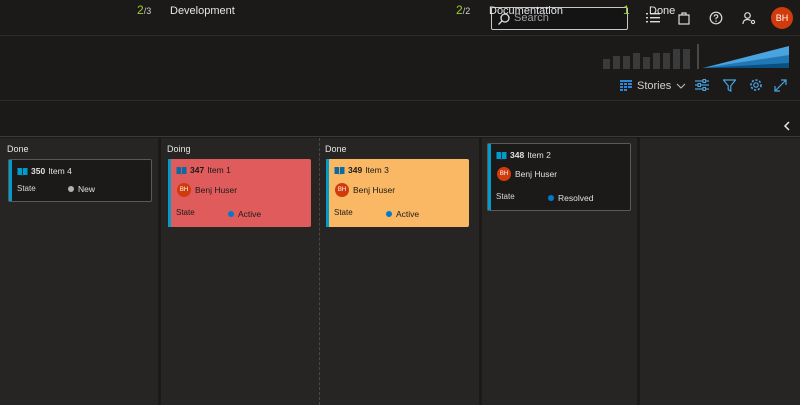 Image resolution: width=800 pixels, height=405 pixels. I want to click on cumulative-flow-chart-icon, so click(696, 58).